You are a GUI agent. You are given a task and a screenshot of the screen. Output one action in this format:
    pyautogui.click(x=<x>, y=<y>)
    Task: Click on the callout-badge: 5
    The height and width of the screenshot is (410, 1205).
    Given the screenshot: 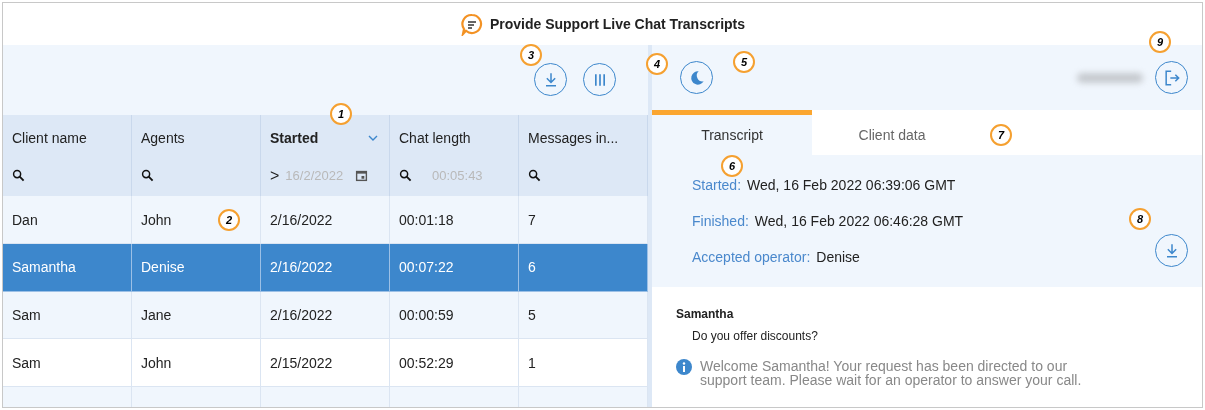 What is the action you would take?
    pyautogui.click(x=744, y=62)
    